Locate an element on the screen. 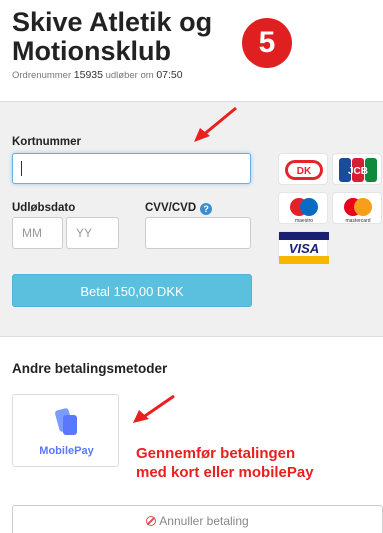 The height and width of the screenshot is (533, 383). mobilepay-button: MobilePay is located at coordinates (65, 430).